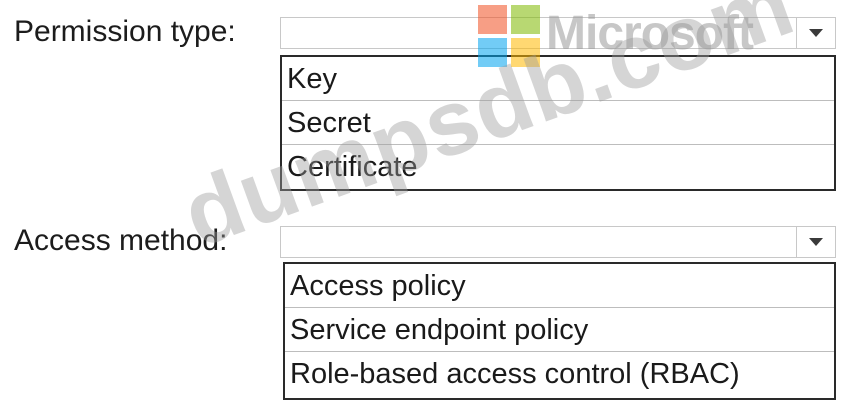  What do you see at coordinates (125, 31) in the screenshot?
I see `permission-type-label: Permission type:` at bounding box center [125, 31].